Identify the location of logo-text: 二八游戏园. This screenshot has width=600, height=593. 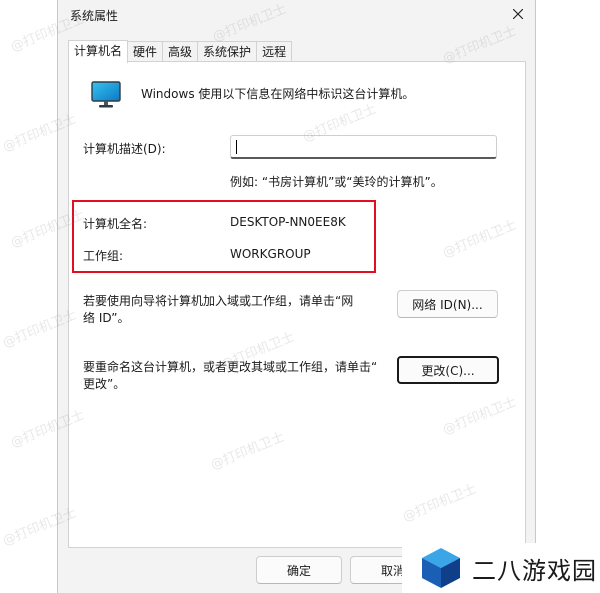
(534, 570).